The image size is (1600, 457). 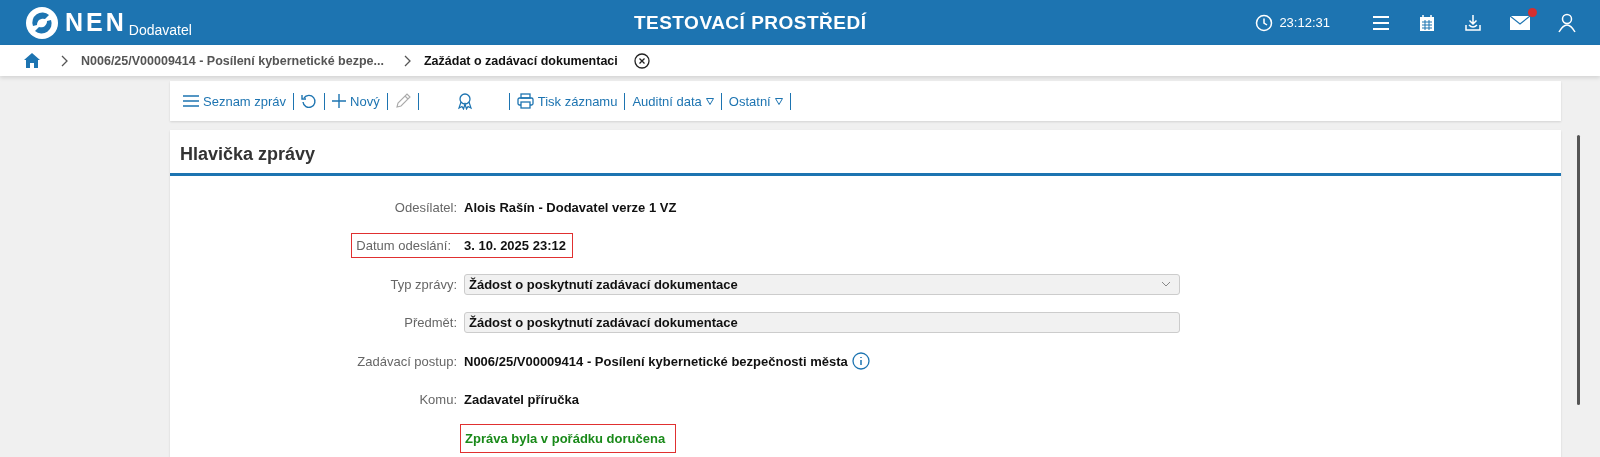 What do you see at coordinates (1578, 270) in the screenshot?
I see `scrollbar` at bounding box center [1578, 270].